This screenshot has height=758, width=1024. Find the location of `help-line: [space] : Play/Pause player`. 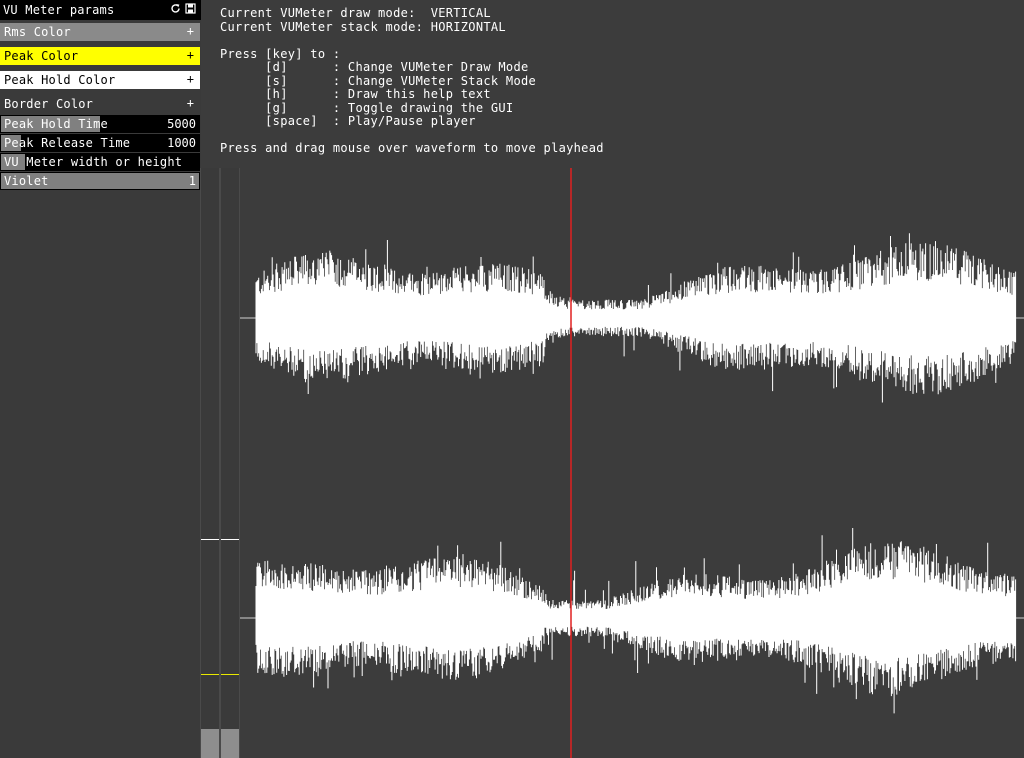

help-line: [space] : Play/Pause player is located at coordinates (348, 121).